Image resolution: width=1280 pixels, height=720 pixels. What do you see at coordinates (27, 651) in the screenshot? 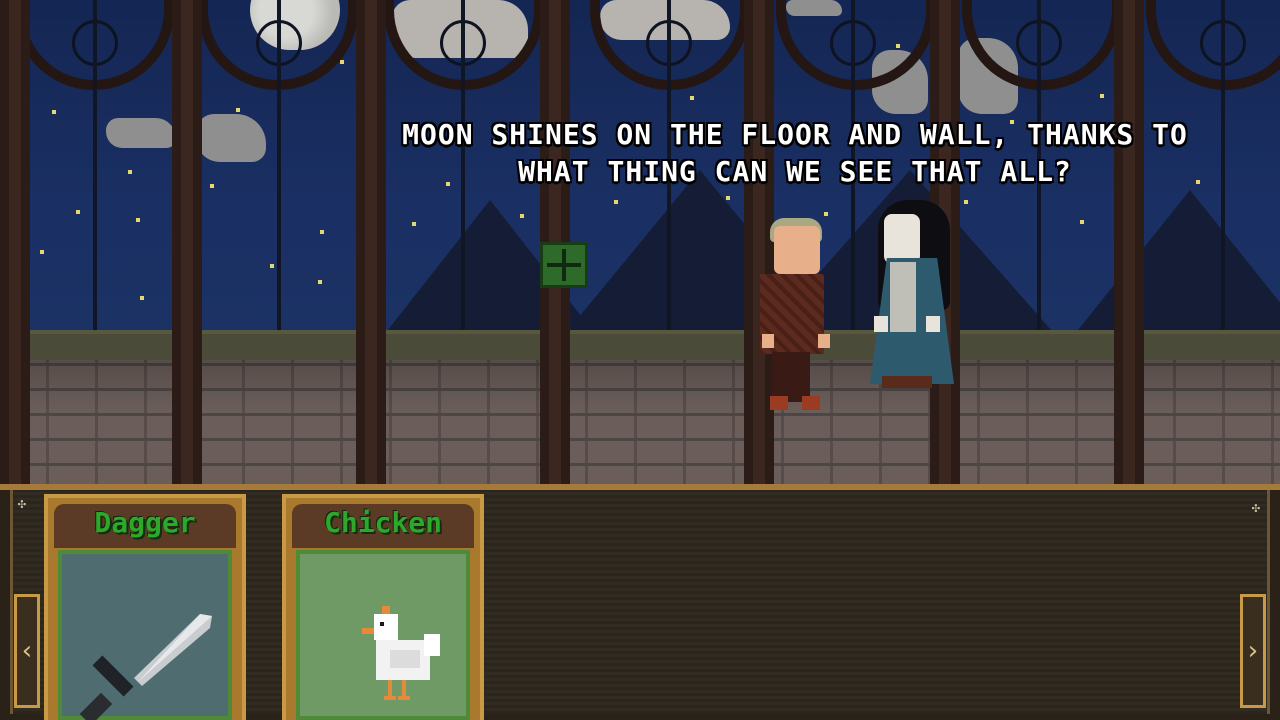
I see `inventory-prev-button: ‹` at bounding box center [27, 651].